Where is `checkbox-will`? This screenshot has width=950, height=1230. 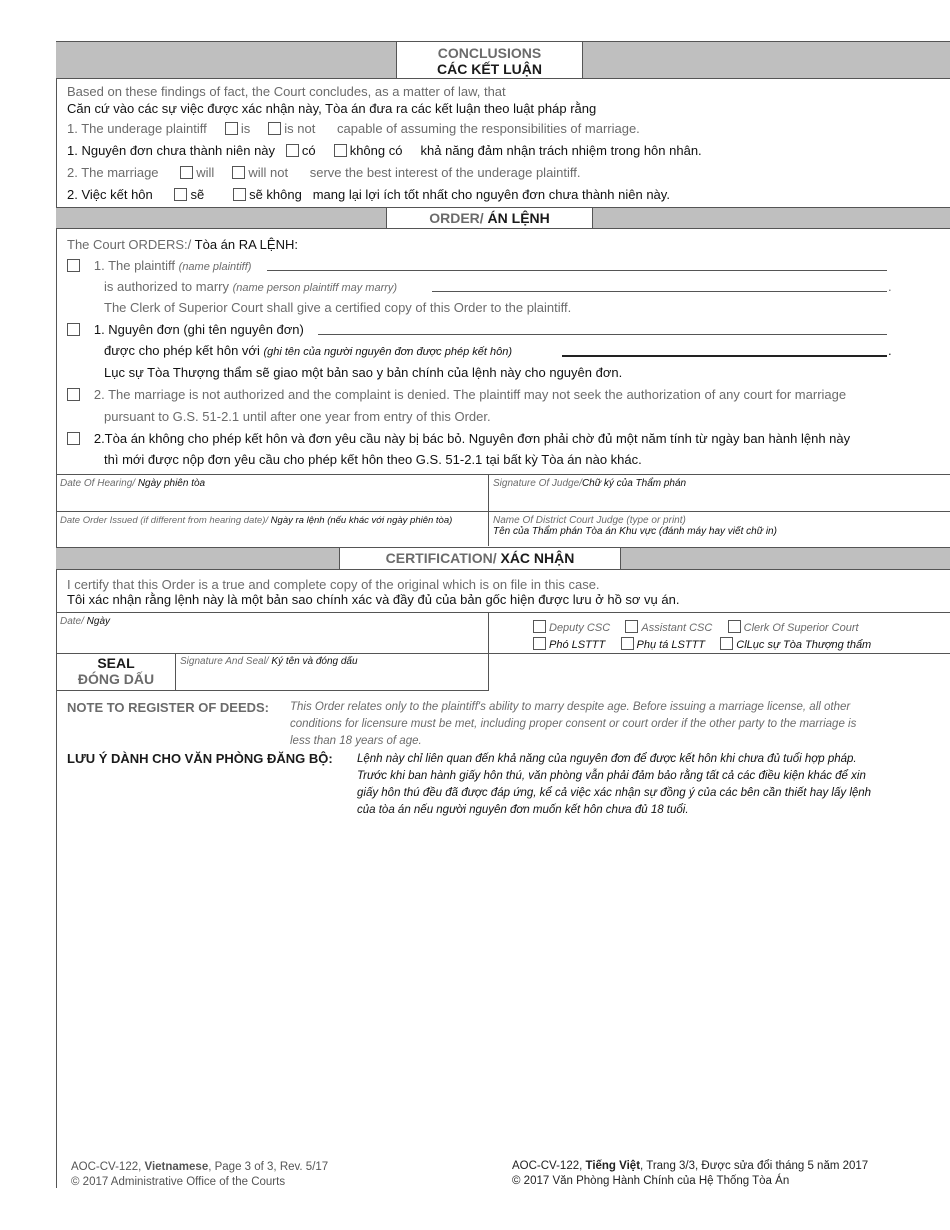
checkbox-will is located at coordinates (187, 172).